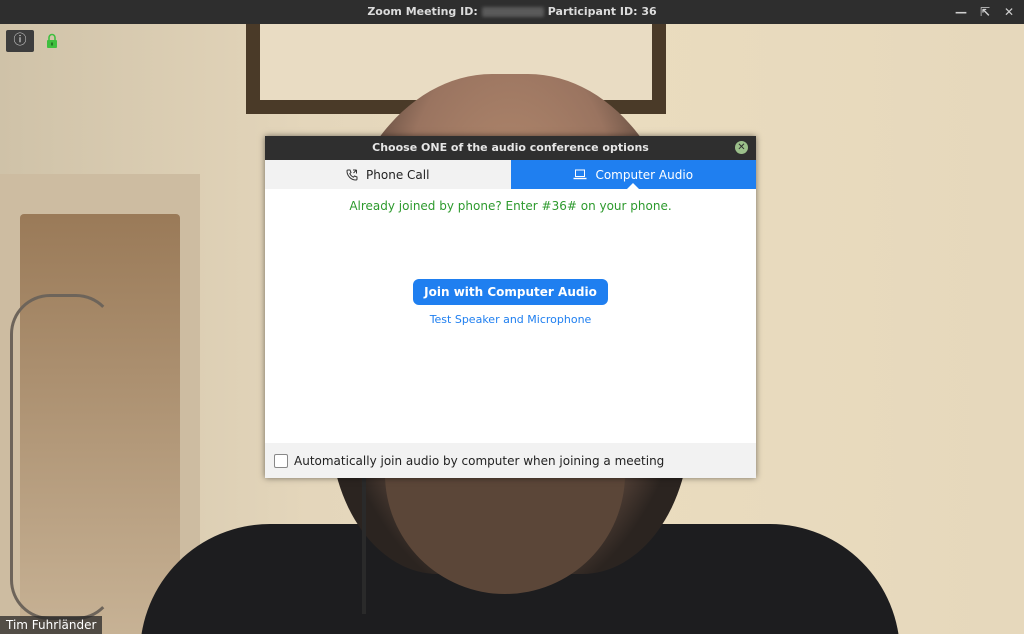  Describe the element at coordinates (1009, 12) in the screenshot. I see `close-icon: ✕` at that location.